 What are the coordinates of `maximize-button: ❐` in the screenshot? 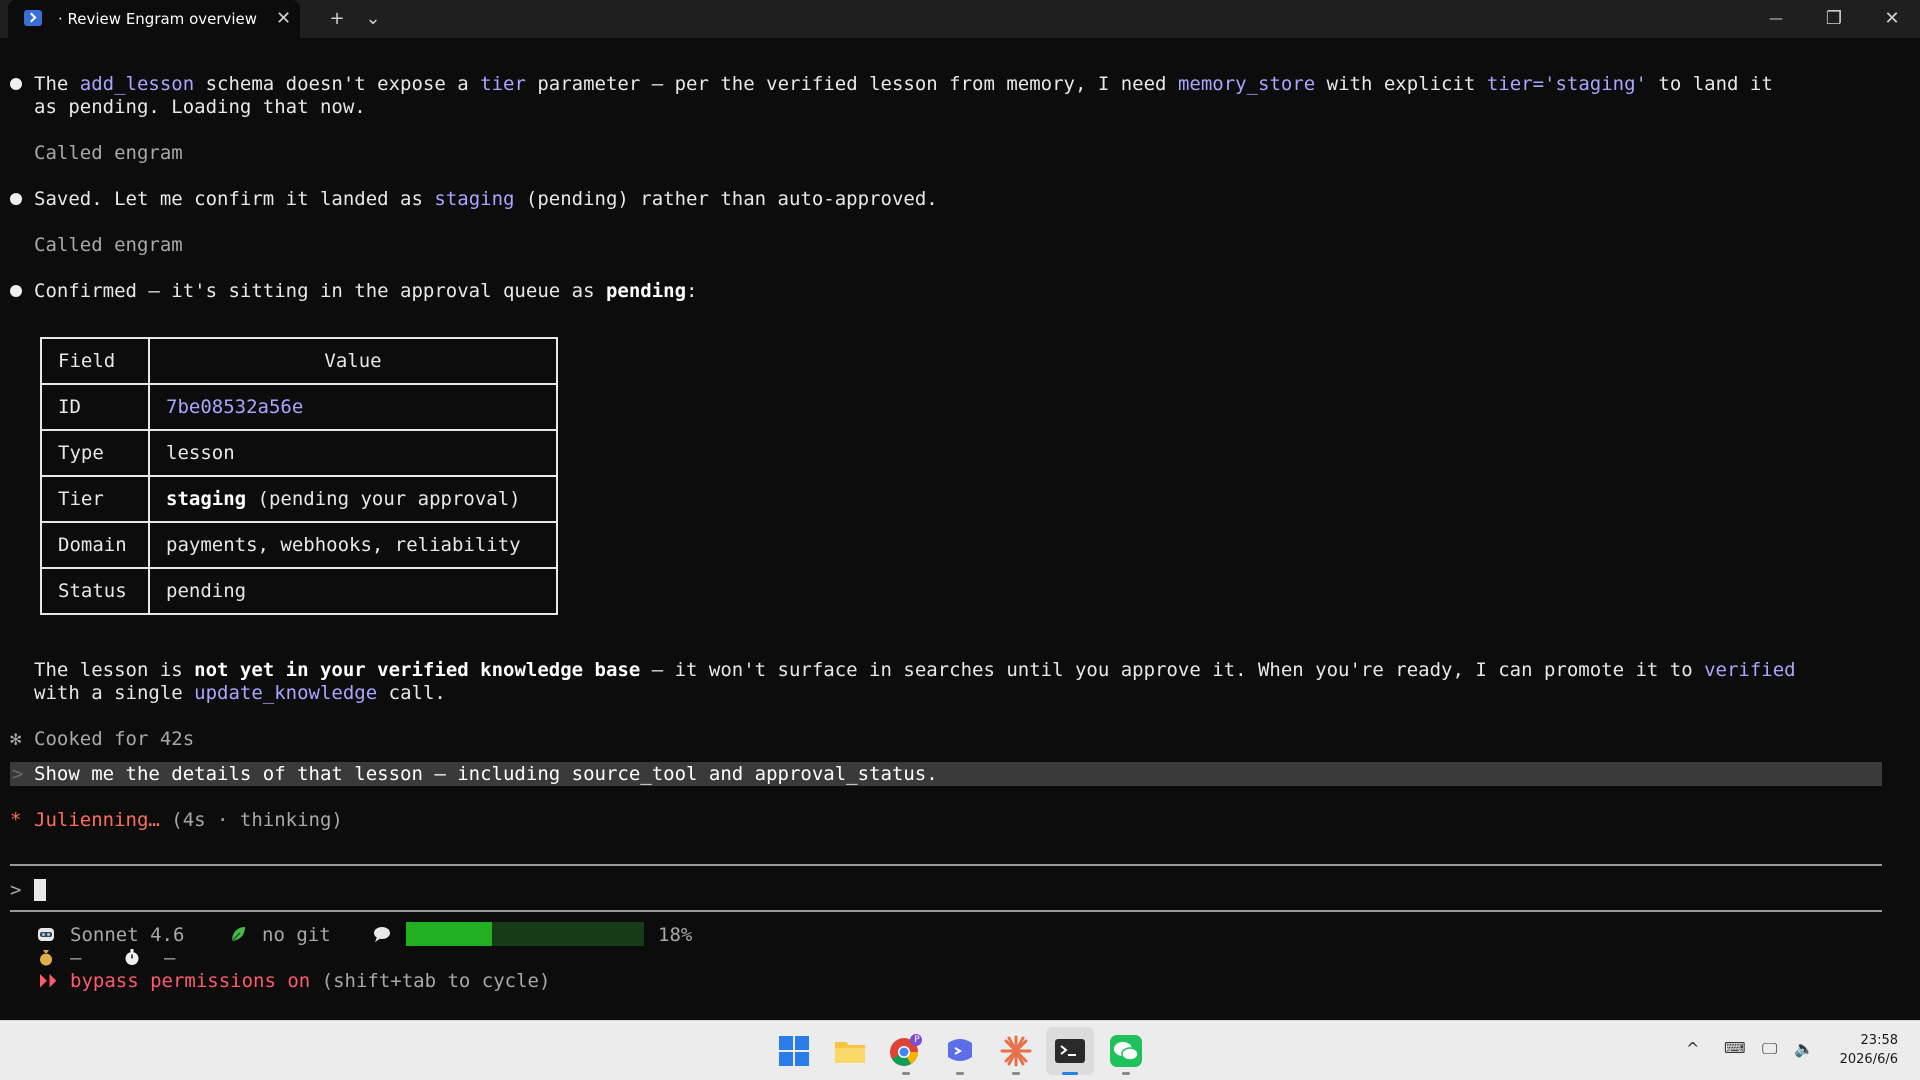 It's located at (1834, 19).